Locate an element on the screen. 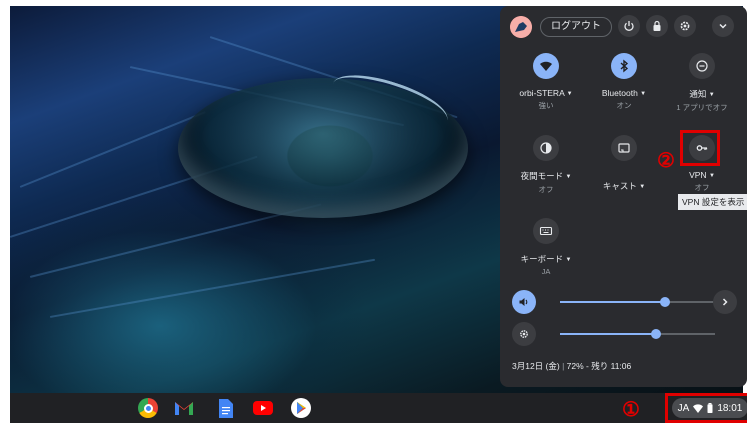 The width and height of the screenshot is (747, 423). vpn-tooltip: VPN 設定を表示 is located at coordinates (712, 202).